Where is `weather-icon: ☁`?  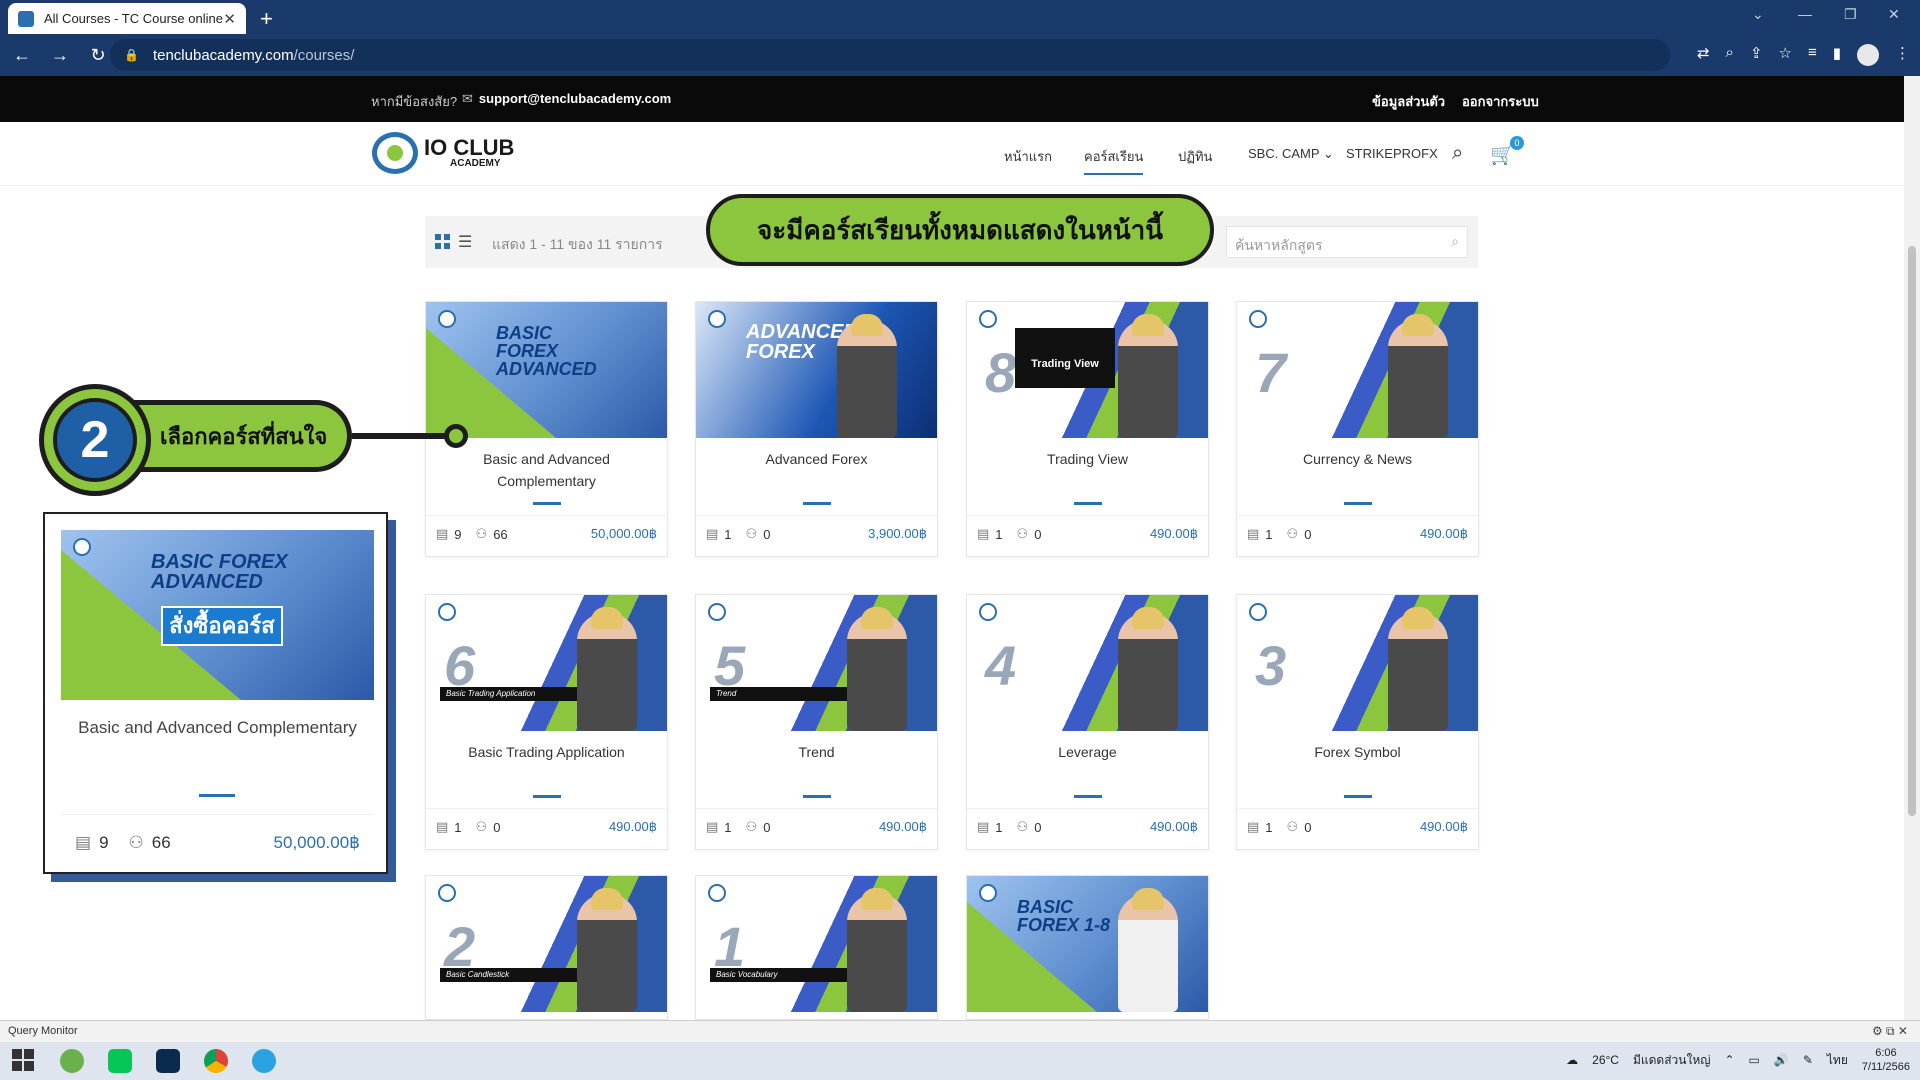
weather-icon: ☁ is located at coordinates (1572, 1060).